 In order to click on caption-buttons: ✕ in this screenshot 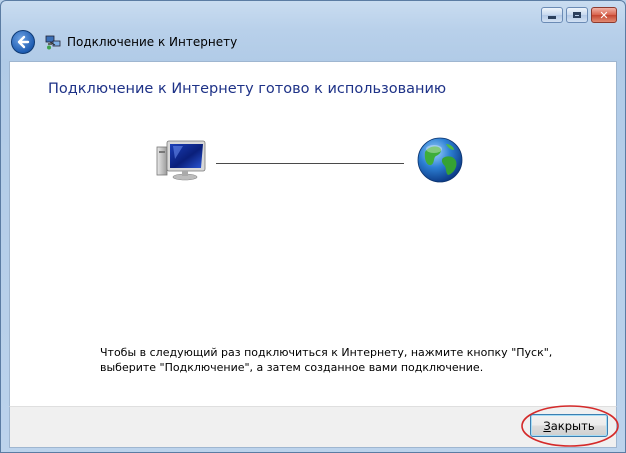, I will do `click(579, 15)`.